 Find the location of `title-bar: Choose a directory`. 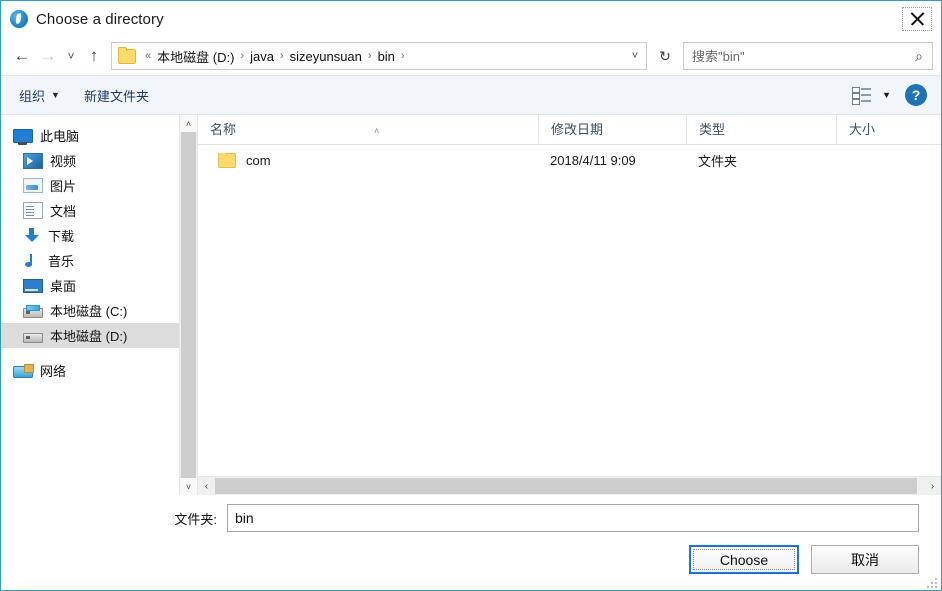

title-bar: Choose a directory is located at coordinates (471, 19).